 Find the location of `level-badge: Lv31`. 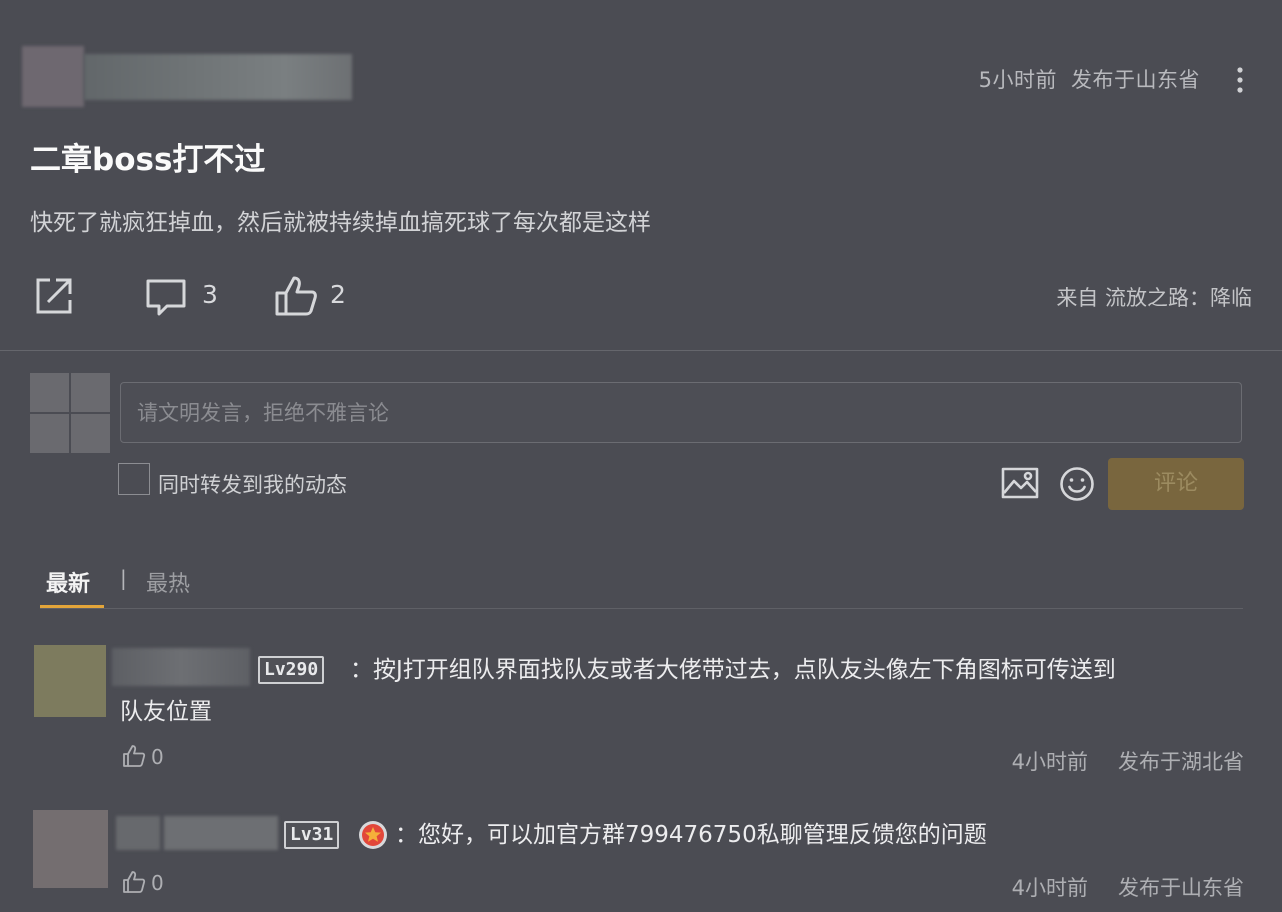

level-badge: Lv31 is located at coordinates (312, 835).